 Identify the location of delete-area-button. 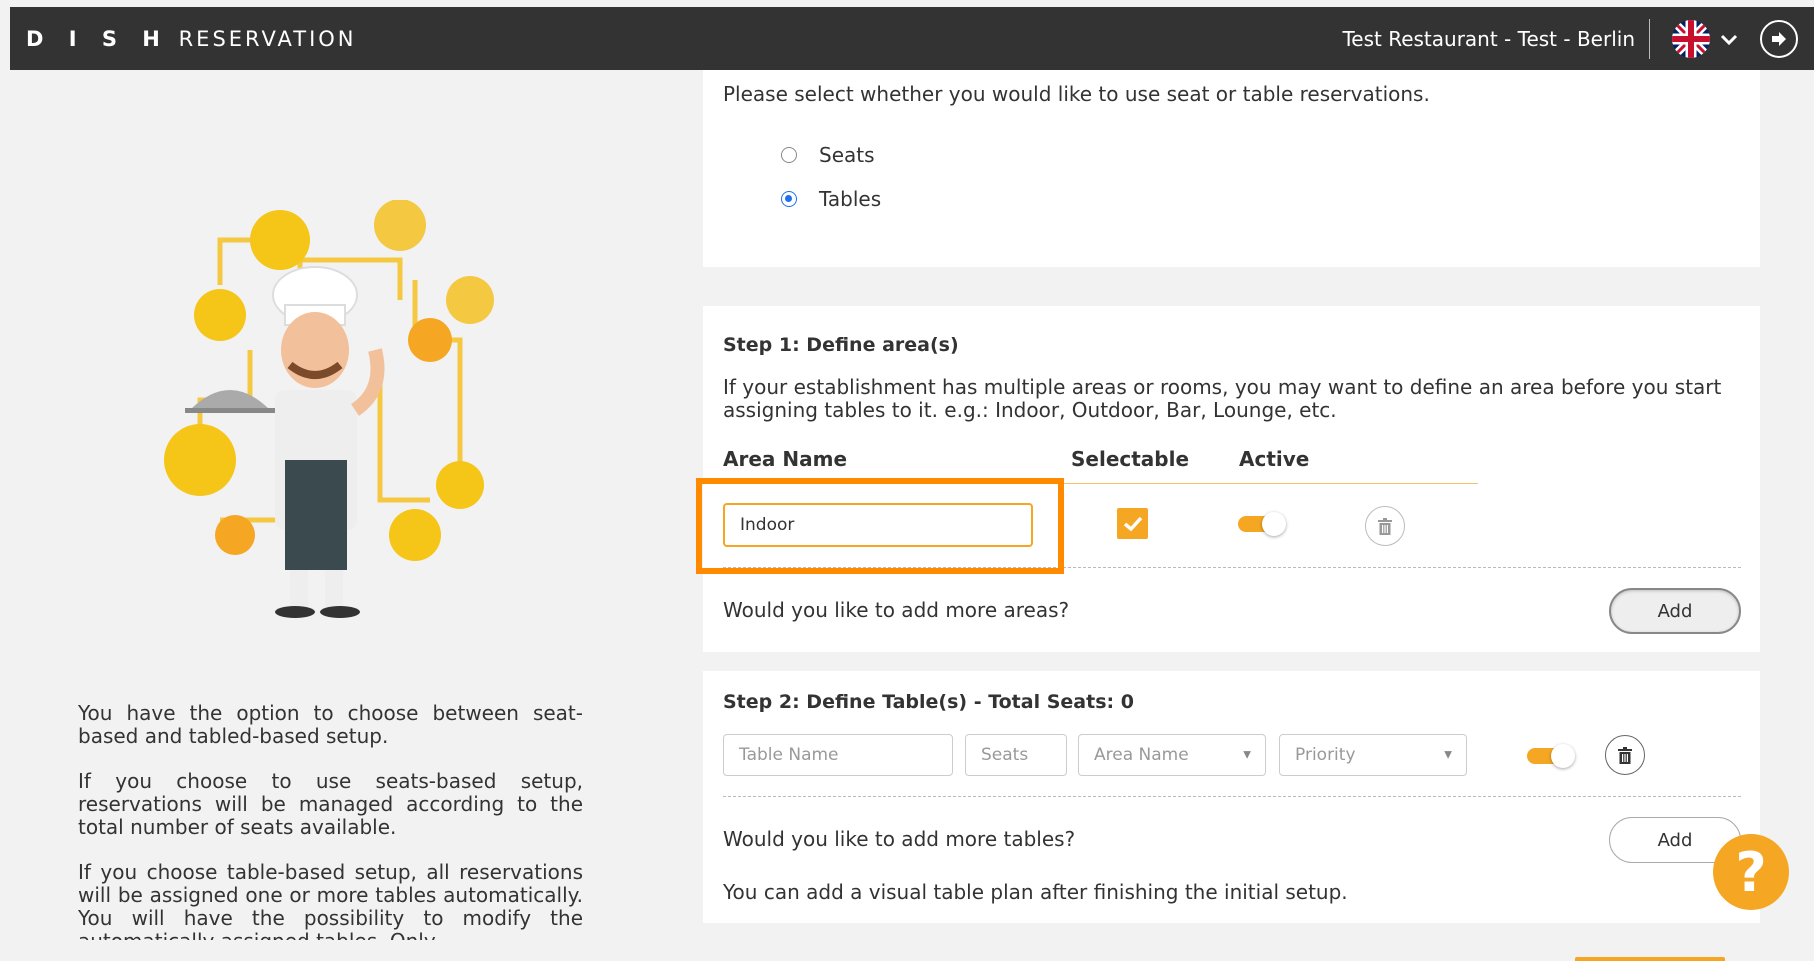
(1385, 526).